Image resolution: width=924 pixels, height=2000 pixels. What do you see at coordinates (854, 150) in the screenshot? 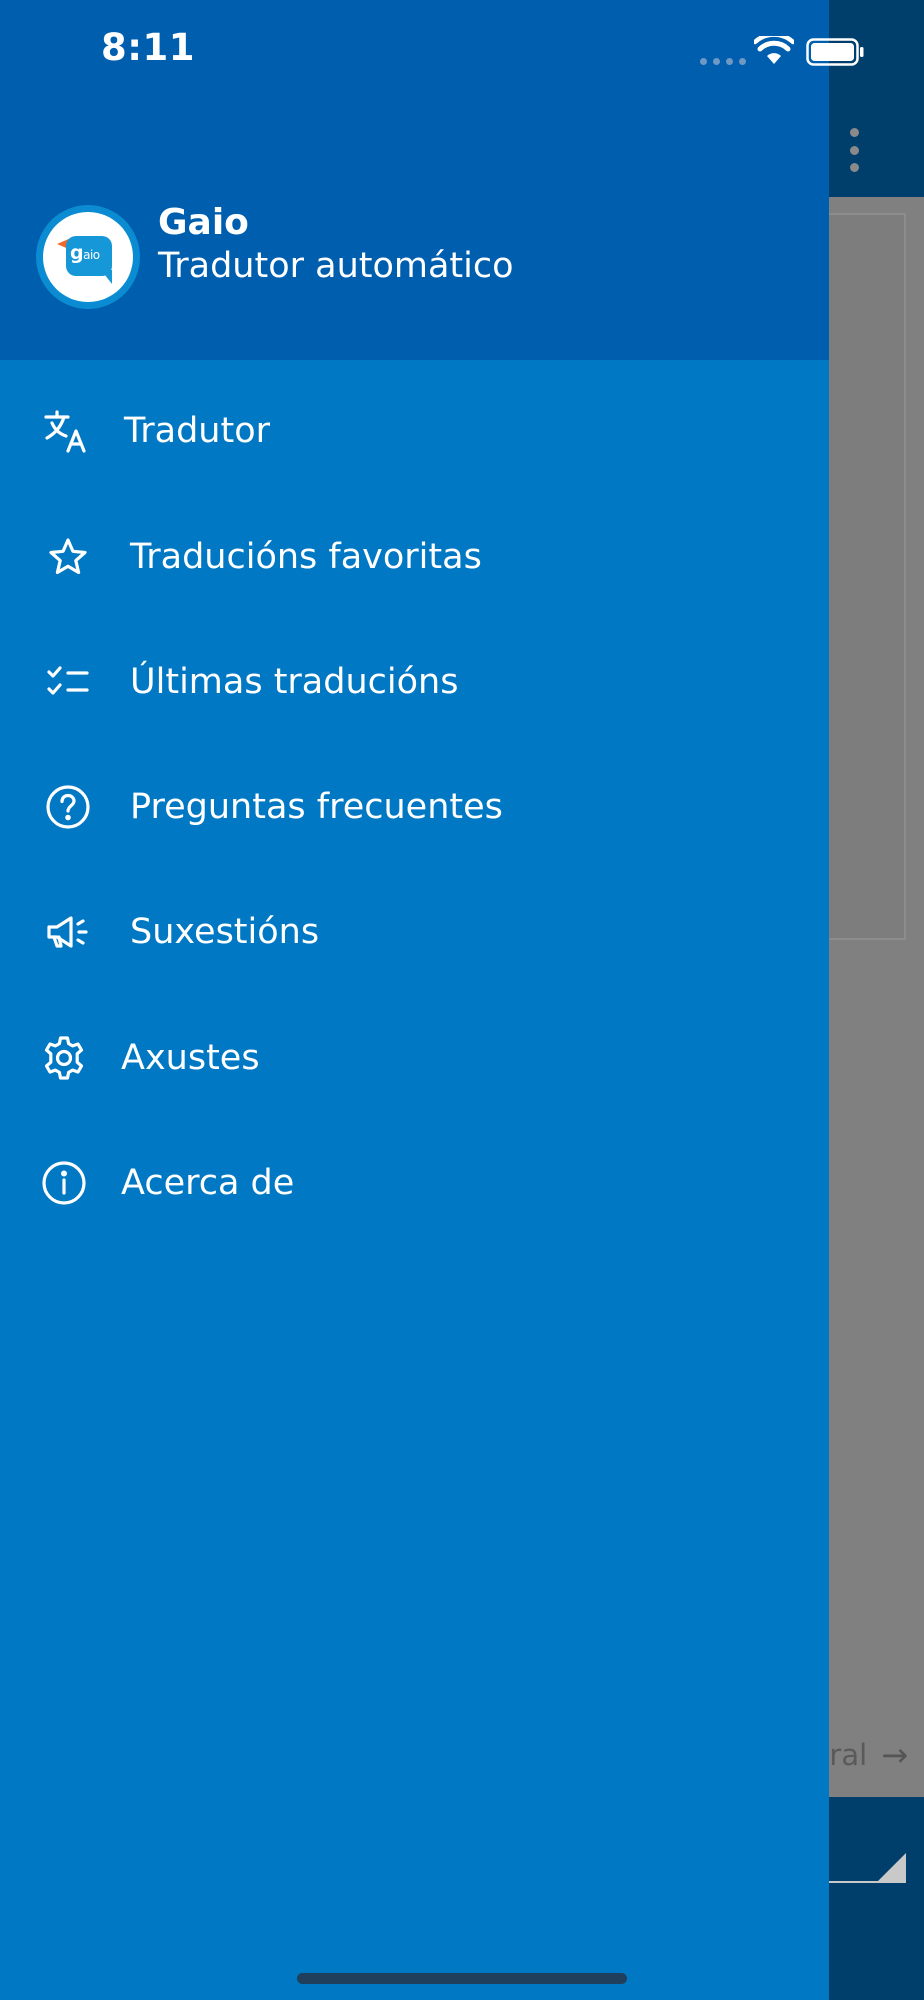
I see `more-options-icon` at bounding box center [854, 150].